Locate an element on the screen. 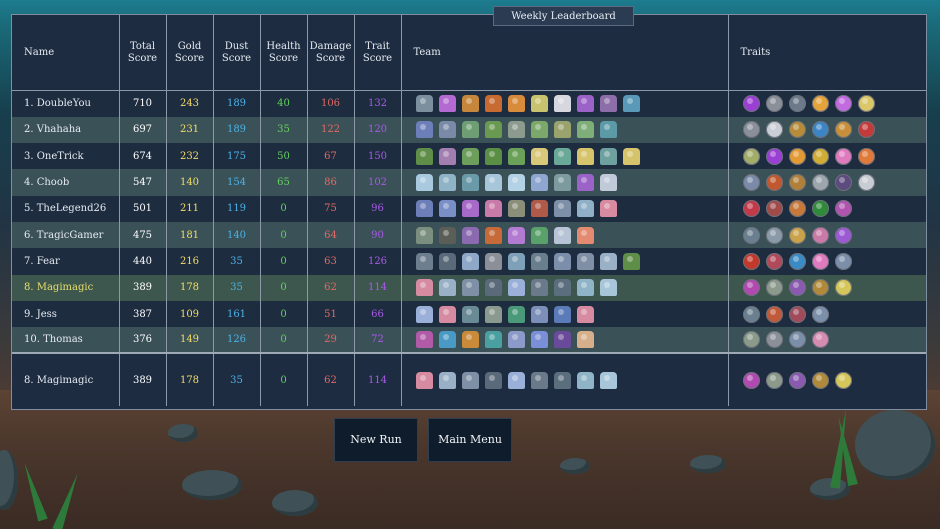 The height and width of the screenshot is (529, 940). total-score: 674 is located at coordinates (142, 156).